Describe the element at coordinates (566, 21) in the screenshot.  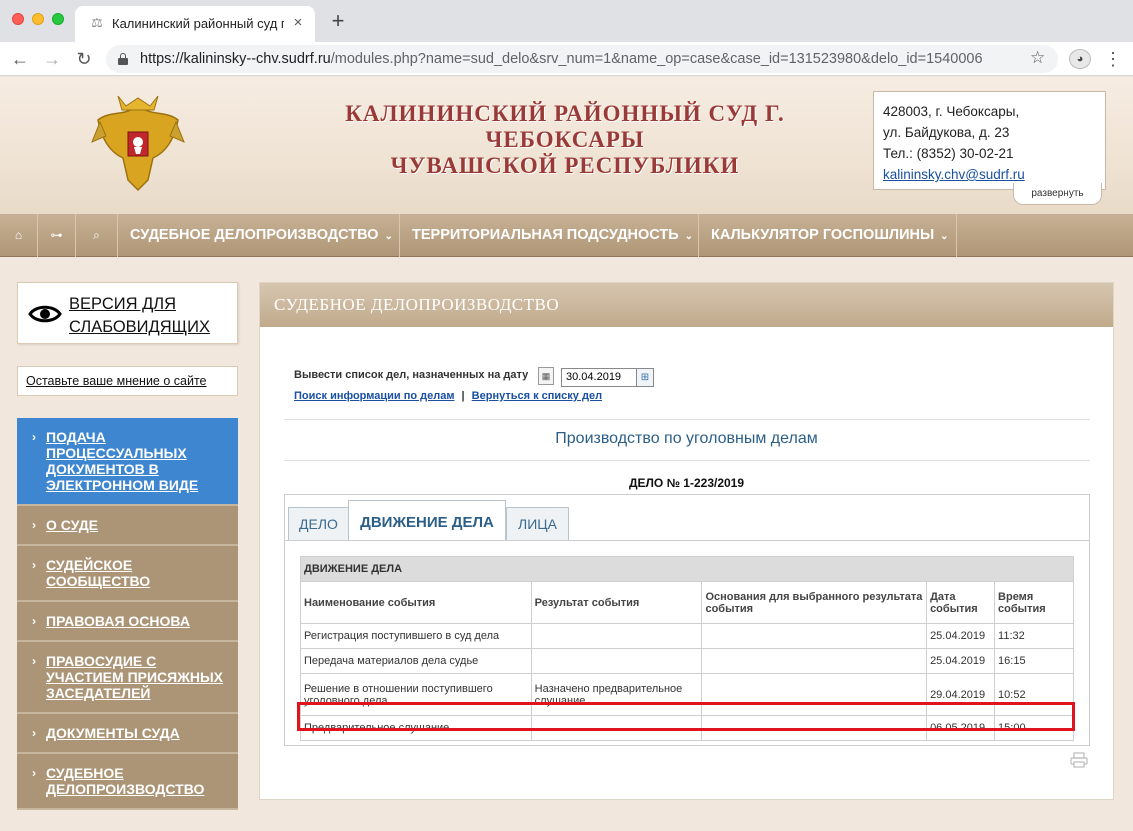
I see `browser-tab-bar: ⚖ Калининский районный суд г × +` at that location.